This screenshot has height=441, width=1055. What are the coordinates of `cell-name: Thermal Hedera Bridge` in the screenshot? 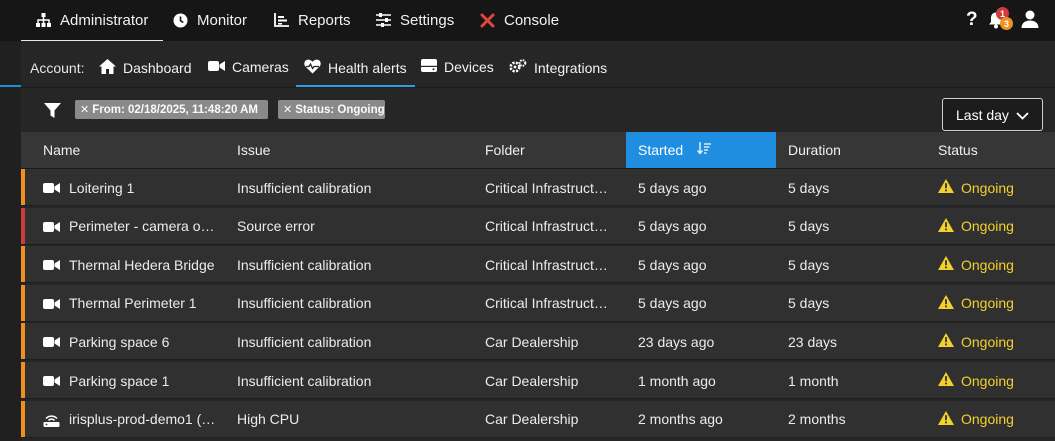 It's located at (142, 264).